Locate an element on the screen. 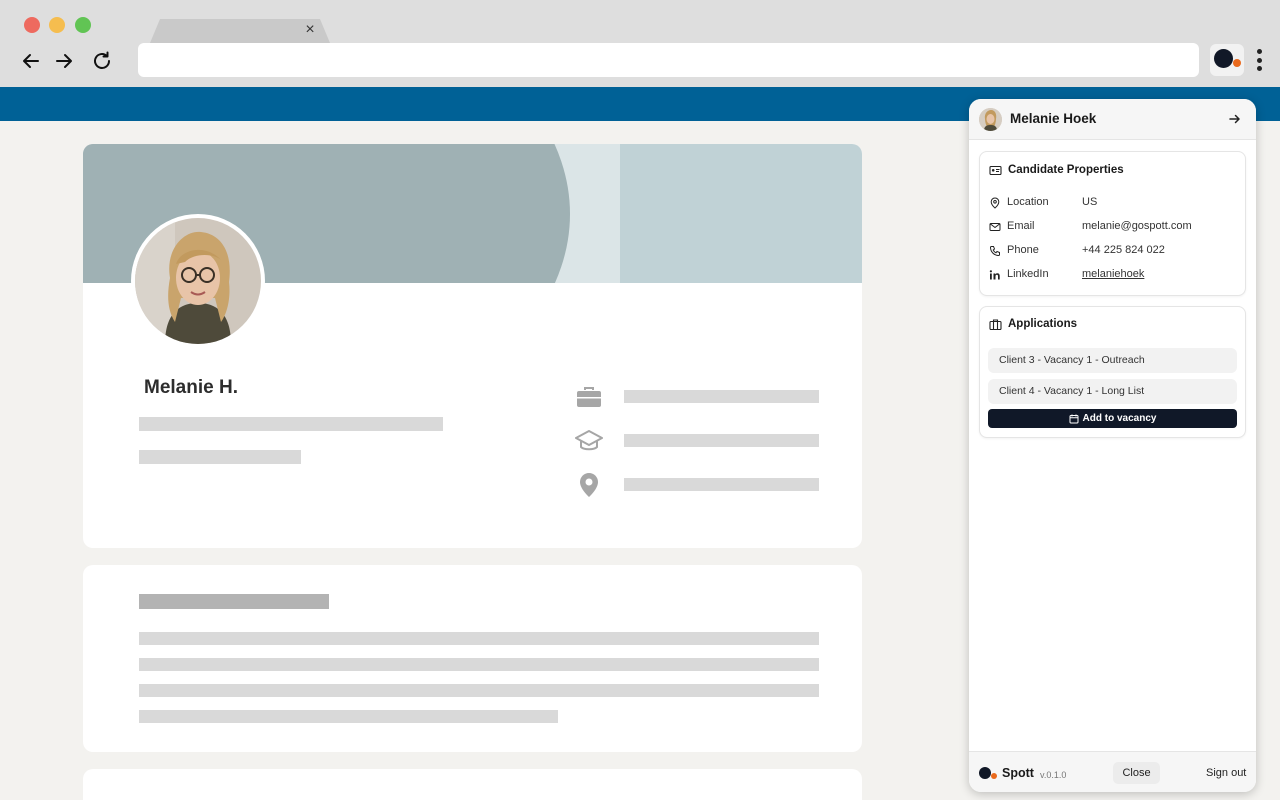 The image size is (1280, 800). section-title: Applications is located at coordinates (1043, 324).